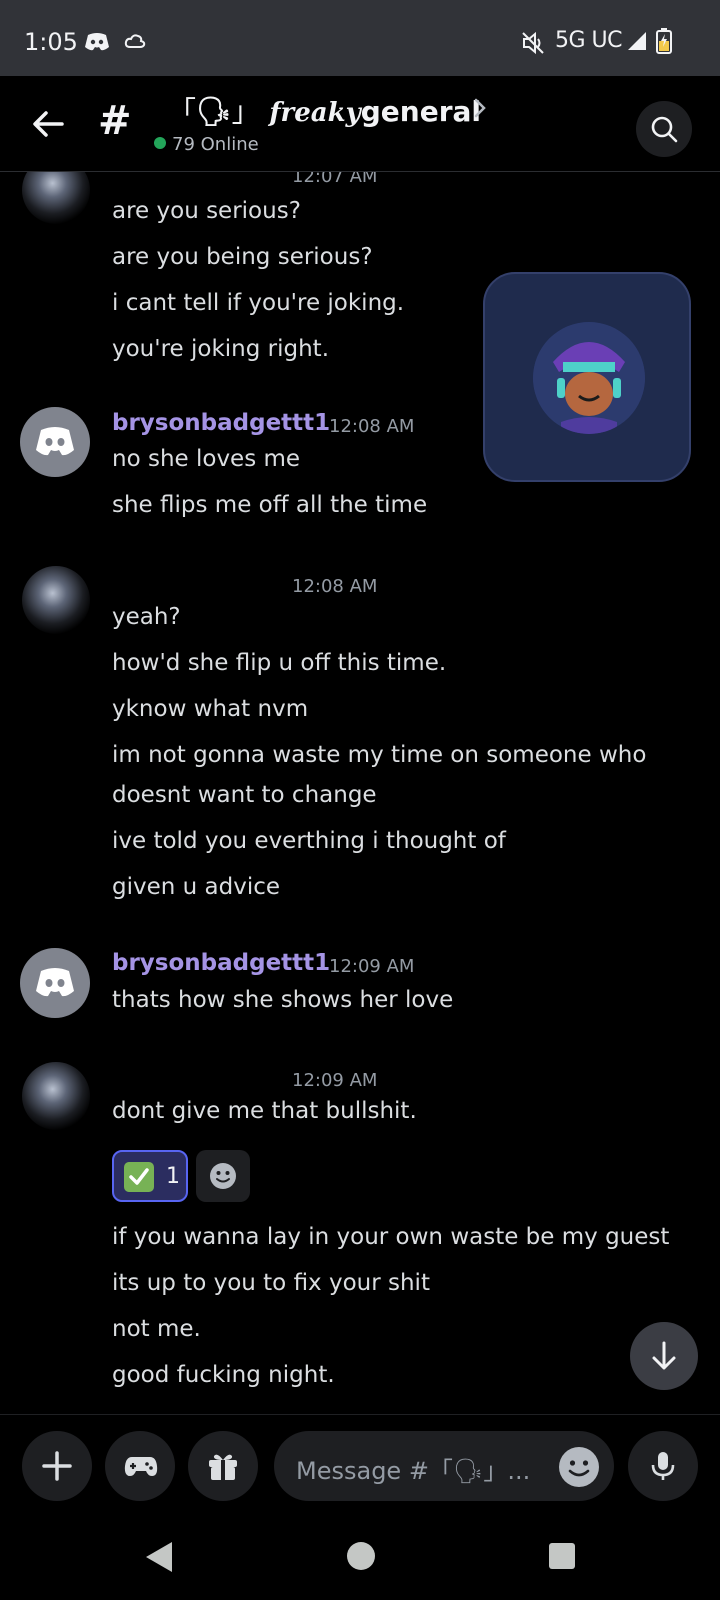  I want to click on cloud-icon, so click(135, 43).